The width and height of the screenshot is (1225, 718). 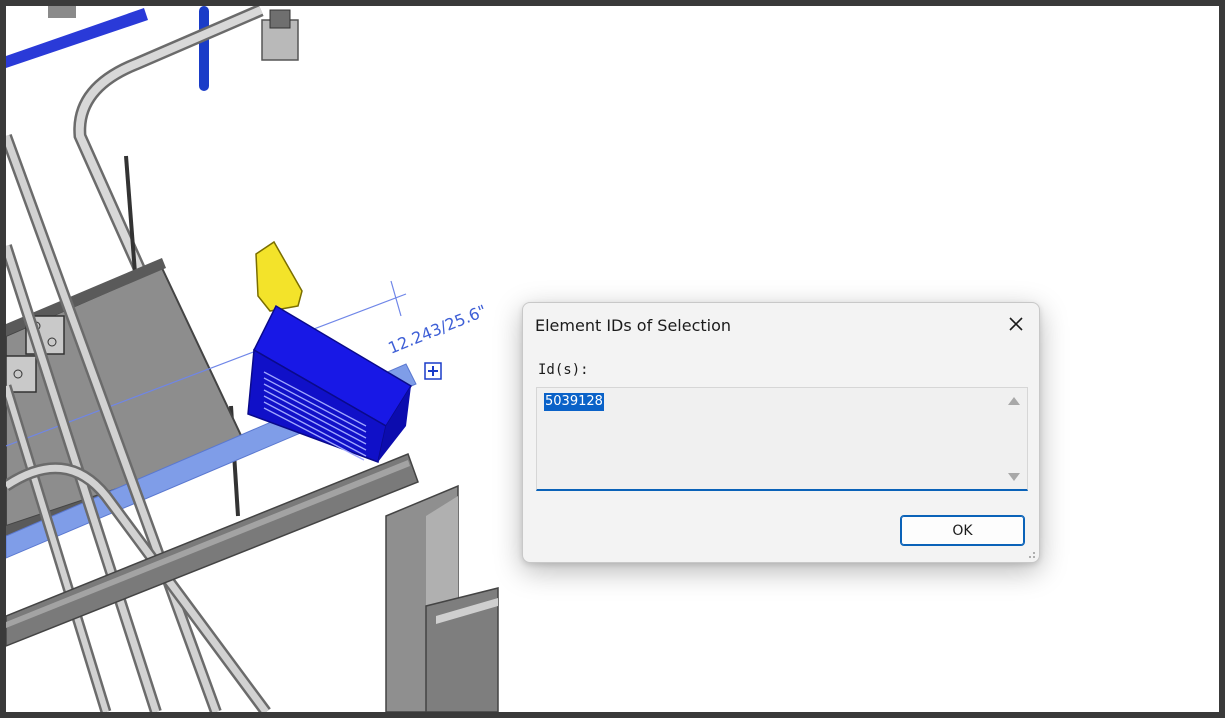 What do you see at coordinates (574, 402) in the screenshot?
I see `ids-value: 5039128` at bounding box center [574, 402].